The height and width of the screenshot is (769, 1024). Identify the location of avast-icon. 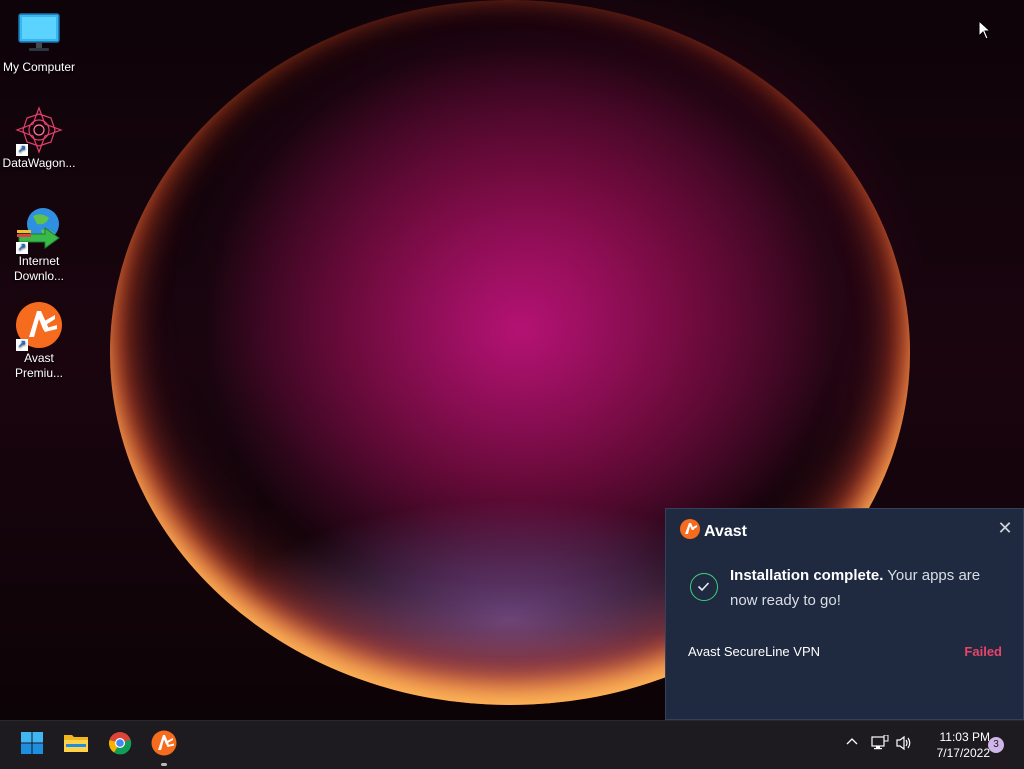
(164, 745).